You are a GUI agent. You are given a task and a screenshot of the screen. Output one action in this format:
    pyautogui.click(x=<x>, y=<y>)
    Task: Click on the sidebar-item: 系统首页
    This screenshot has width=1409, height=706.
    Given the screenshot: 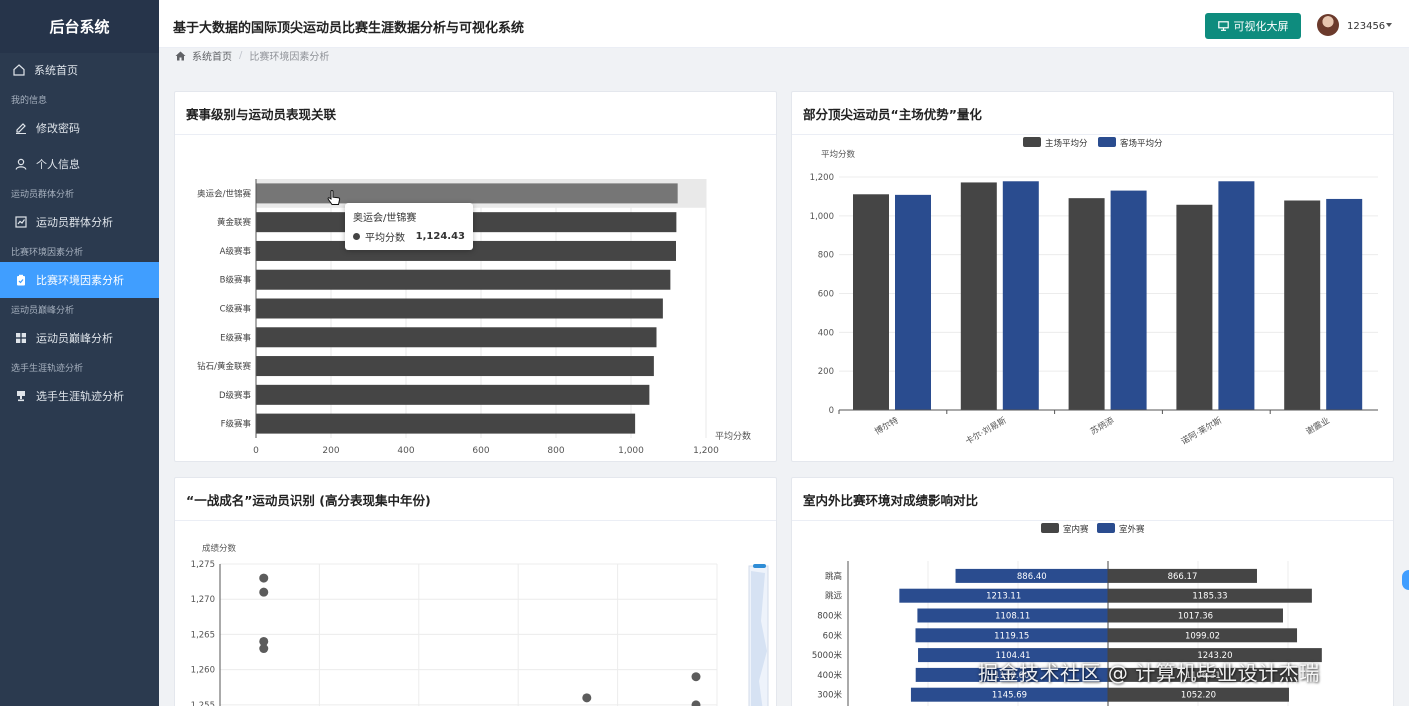 What is the action you would take?
    pyautogui.click(x=79, y=70)
    